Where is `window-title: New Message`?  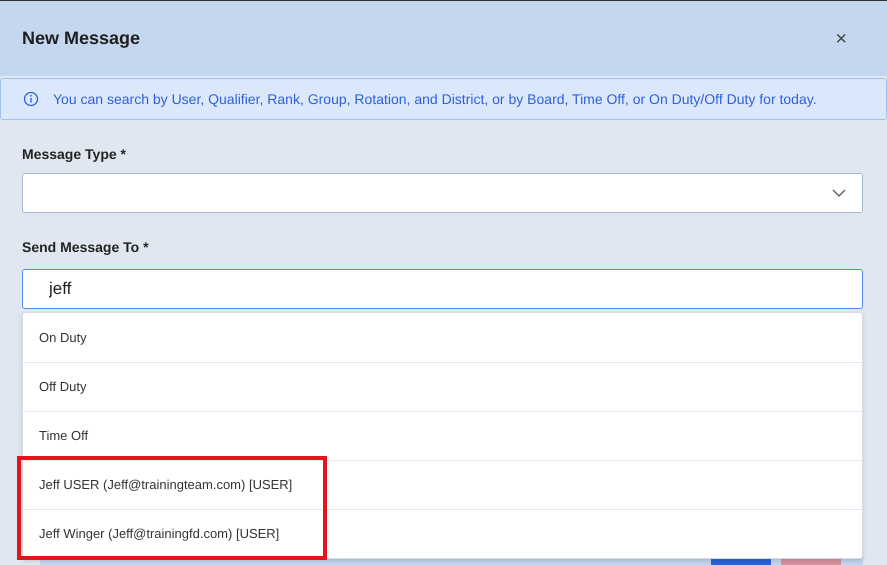 window-title: New Message is located at coordinates (81, 39).